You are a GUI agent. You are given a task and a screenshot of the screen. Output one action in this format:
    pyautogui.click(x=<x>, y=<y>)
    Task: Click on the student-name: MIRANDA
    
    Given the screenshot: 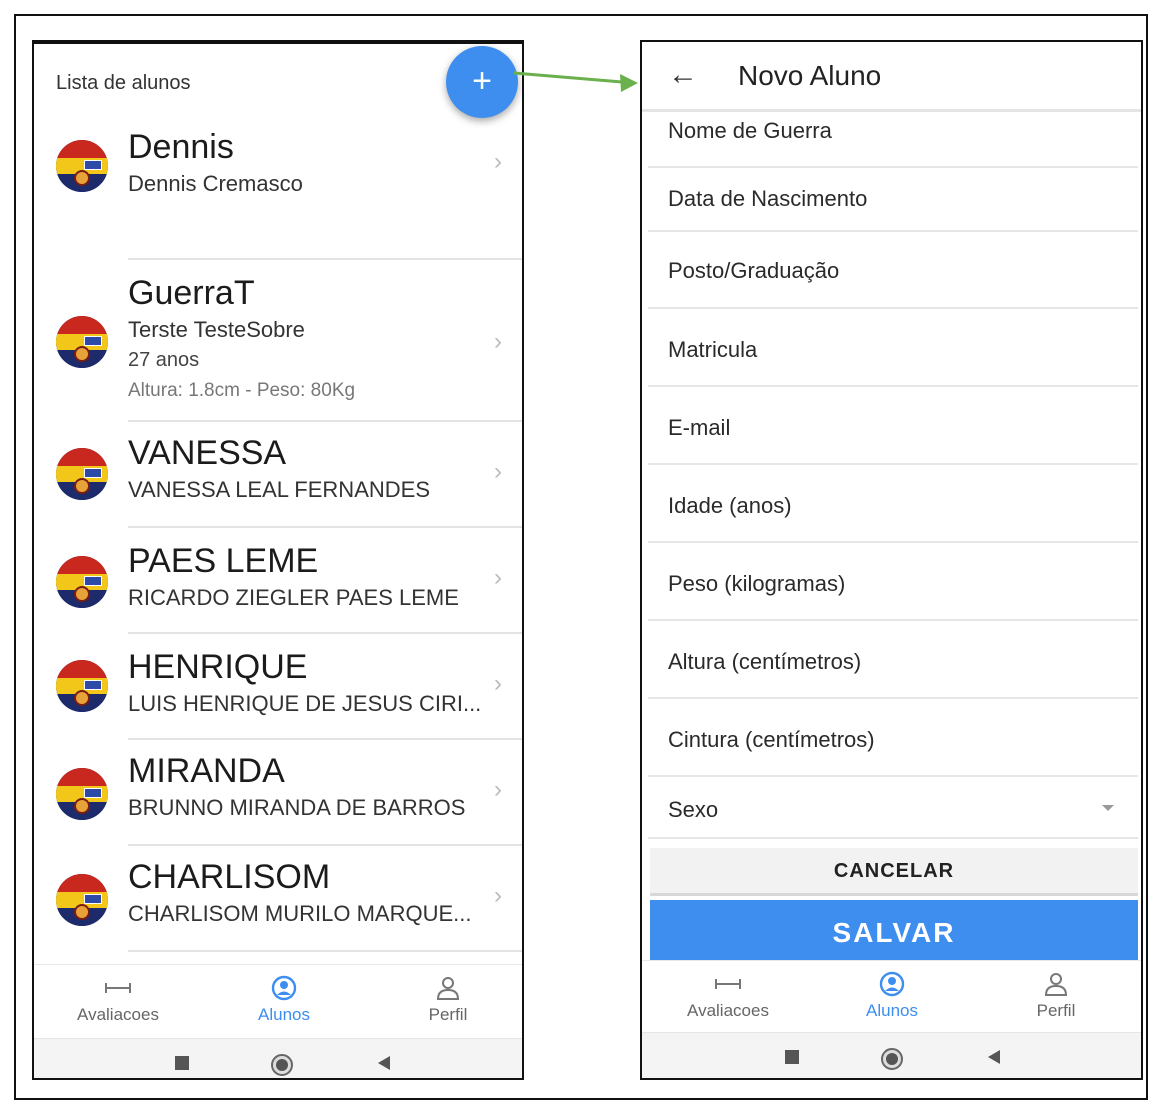 What is the action you would take?
    pyautogui.click(x=206, y=771)
    